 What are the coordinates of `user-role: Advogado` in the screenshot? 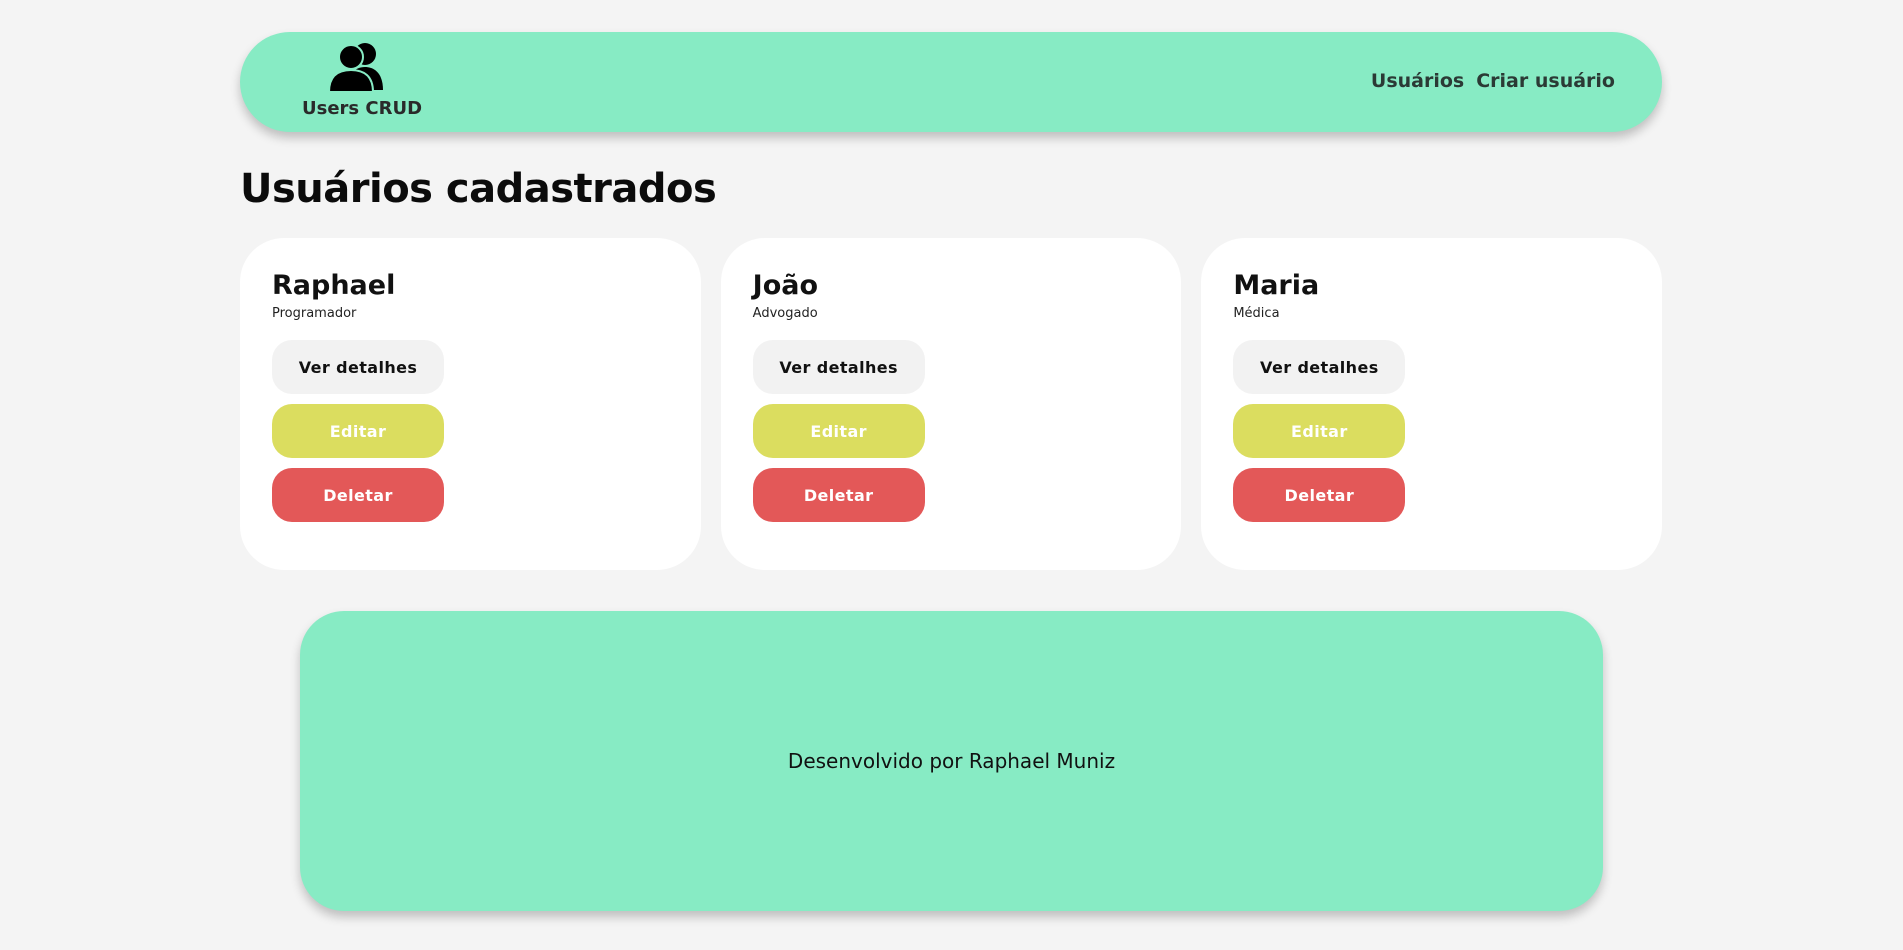 It's located at (785, 313).